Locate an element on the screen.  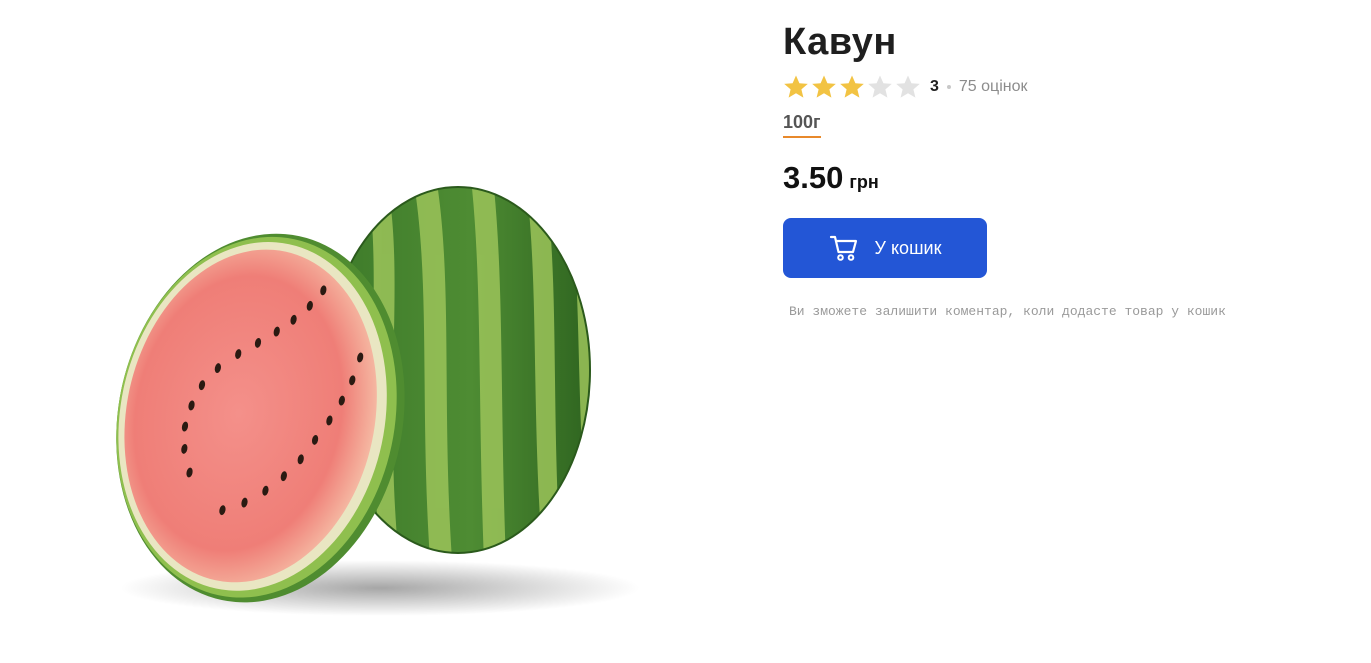
rating-row: 3 75 оцінок is located at coordinates (1063, 87).